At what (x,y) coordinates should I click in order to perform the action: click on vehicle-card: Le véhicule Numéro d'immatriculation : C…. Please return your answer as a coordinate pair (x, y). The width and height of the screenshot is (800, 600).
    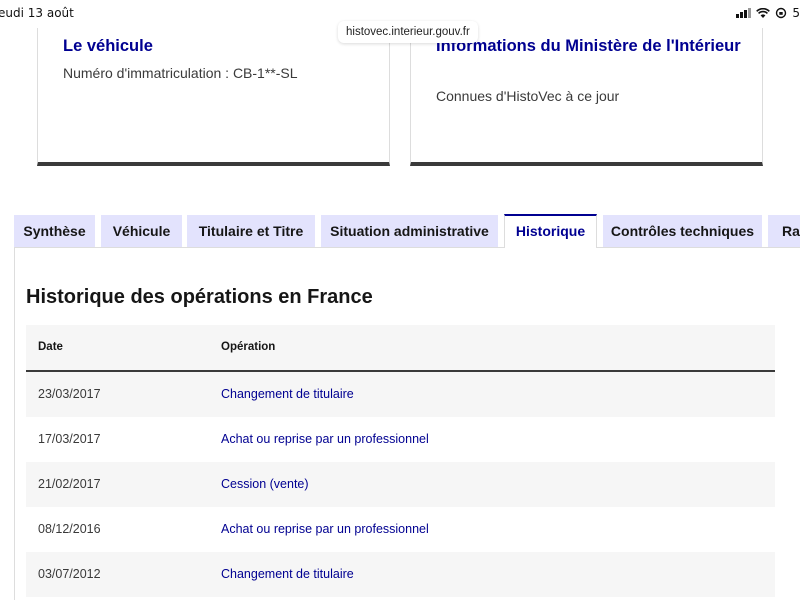
    Looking at the image, I should click on (213, 97).